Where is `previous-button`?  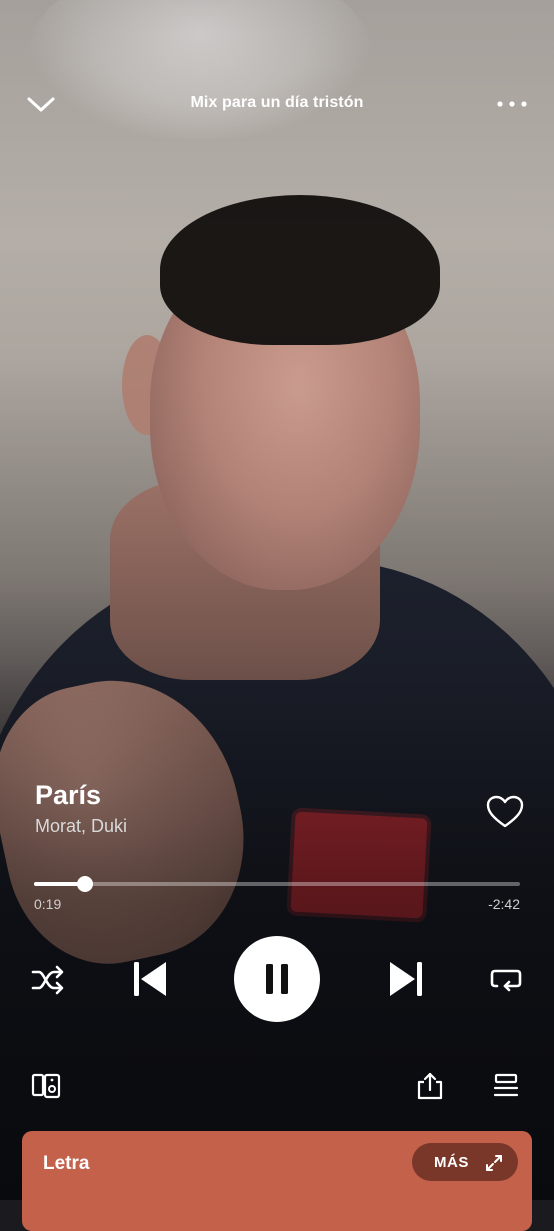 previous-button is located at coordinates (150, 979).